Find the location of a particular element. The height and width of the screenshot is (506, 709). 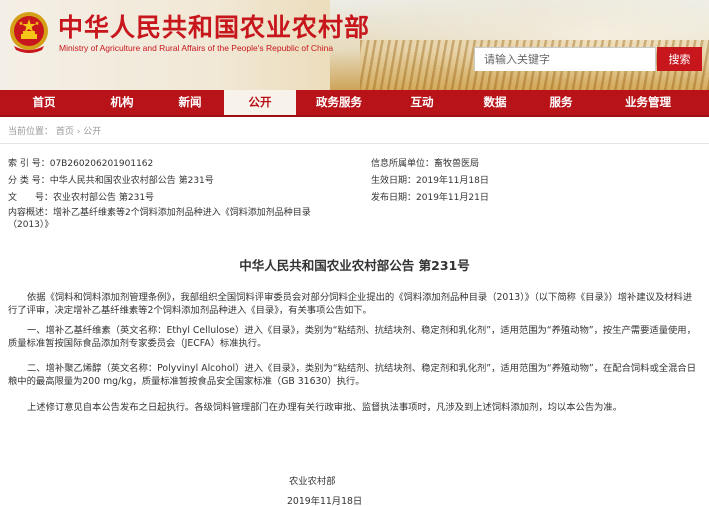

search-input is located at coordinates (565, 59).